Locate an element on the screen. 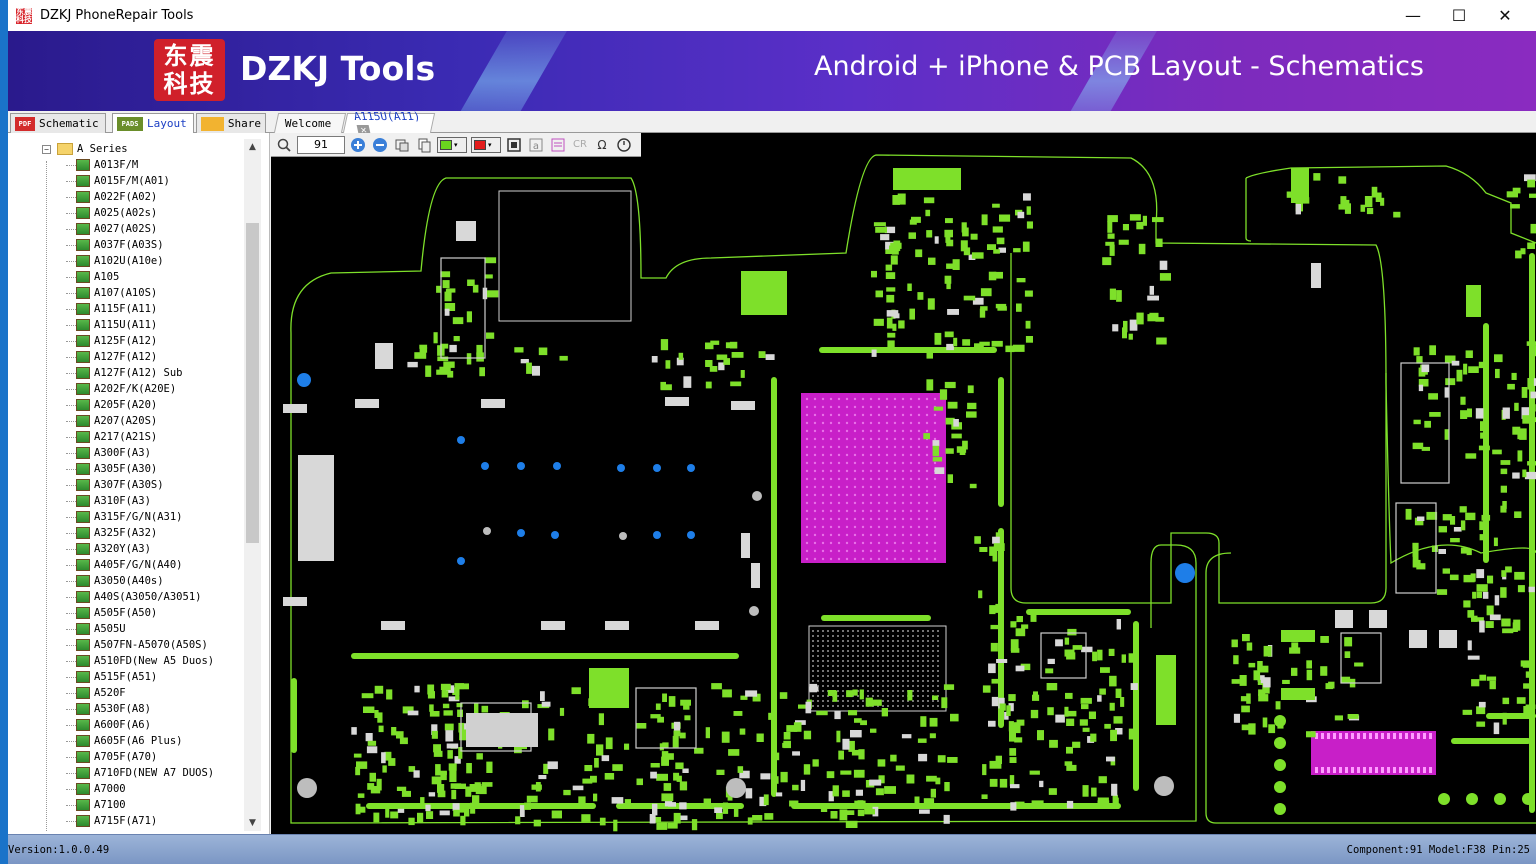 This screenshot has height=864, width=1536. tree-scrollbar: ▲ ▼ is located at coordinates (252, 485).